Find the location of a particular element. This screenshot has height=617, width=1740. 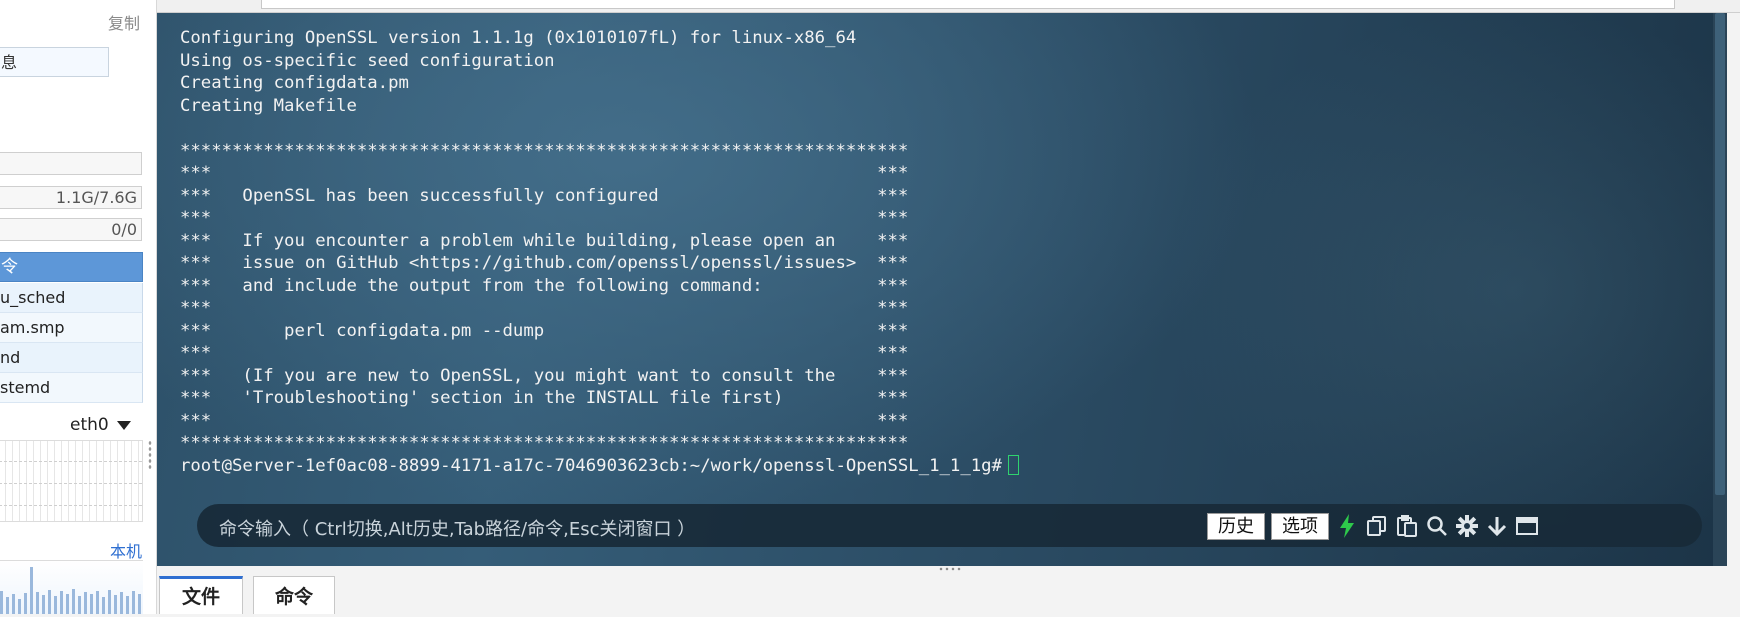

process-list-header: 令 is located at coordinates (71, 267).